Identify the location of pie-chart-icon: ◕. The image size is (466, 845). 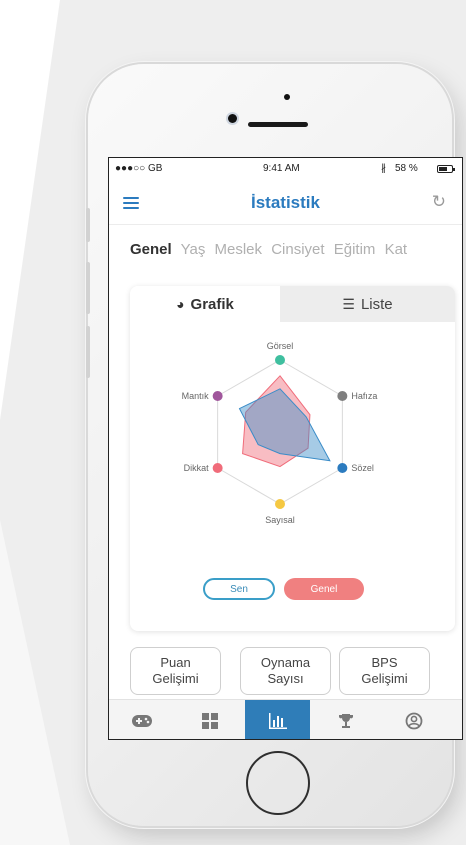
(180, 304).